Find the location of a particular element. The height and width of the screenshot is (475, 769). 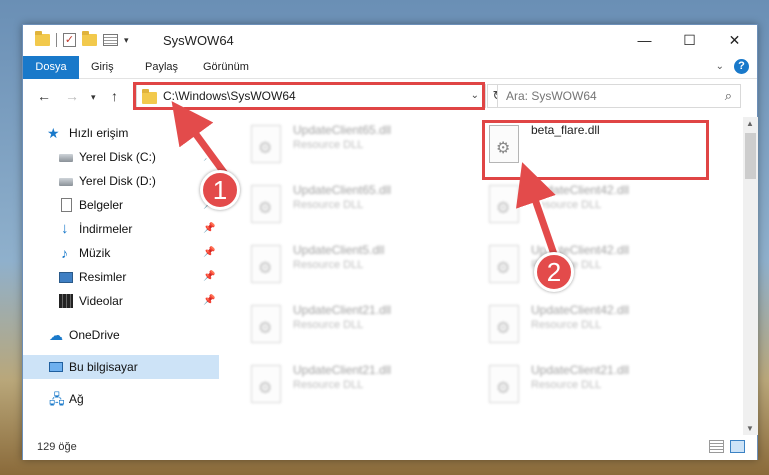

sidebar-item-label: Belgeler is located at coordinates (101, 205).